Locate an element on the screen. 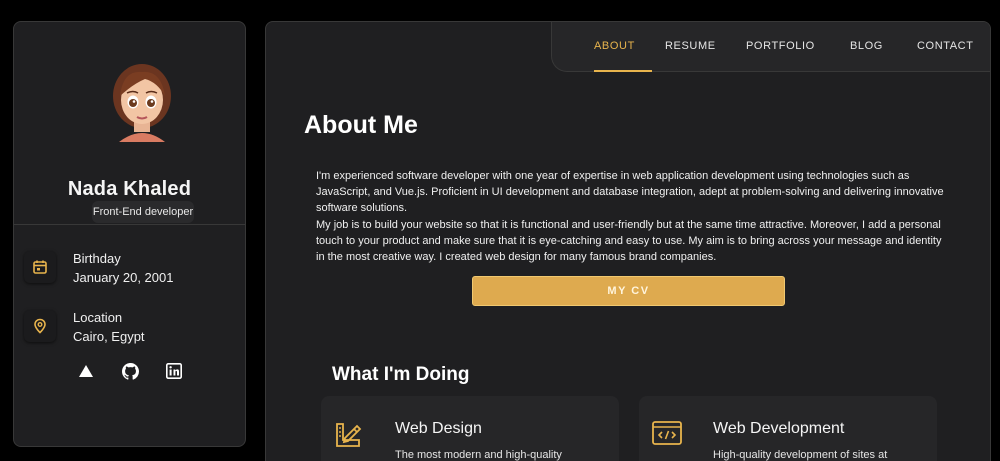  contact-title: Location is located at coordinates (98, 317).